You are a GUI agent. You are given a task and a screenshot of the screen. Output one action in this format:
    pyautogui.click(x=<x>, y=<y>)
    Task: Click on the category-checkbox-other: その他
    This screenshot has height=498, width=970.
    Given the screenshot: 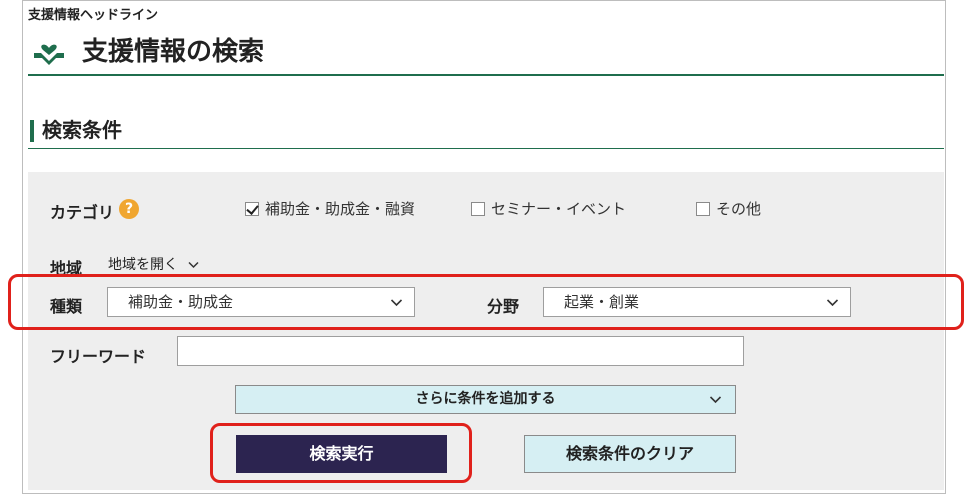 What is the action you would take?
    pyautogui.click(x=728, y=208)
    